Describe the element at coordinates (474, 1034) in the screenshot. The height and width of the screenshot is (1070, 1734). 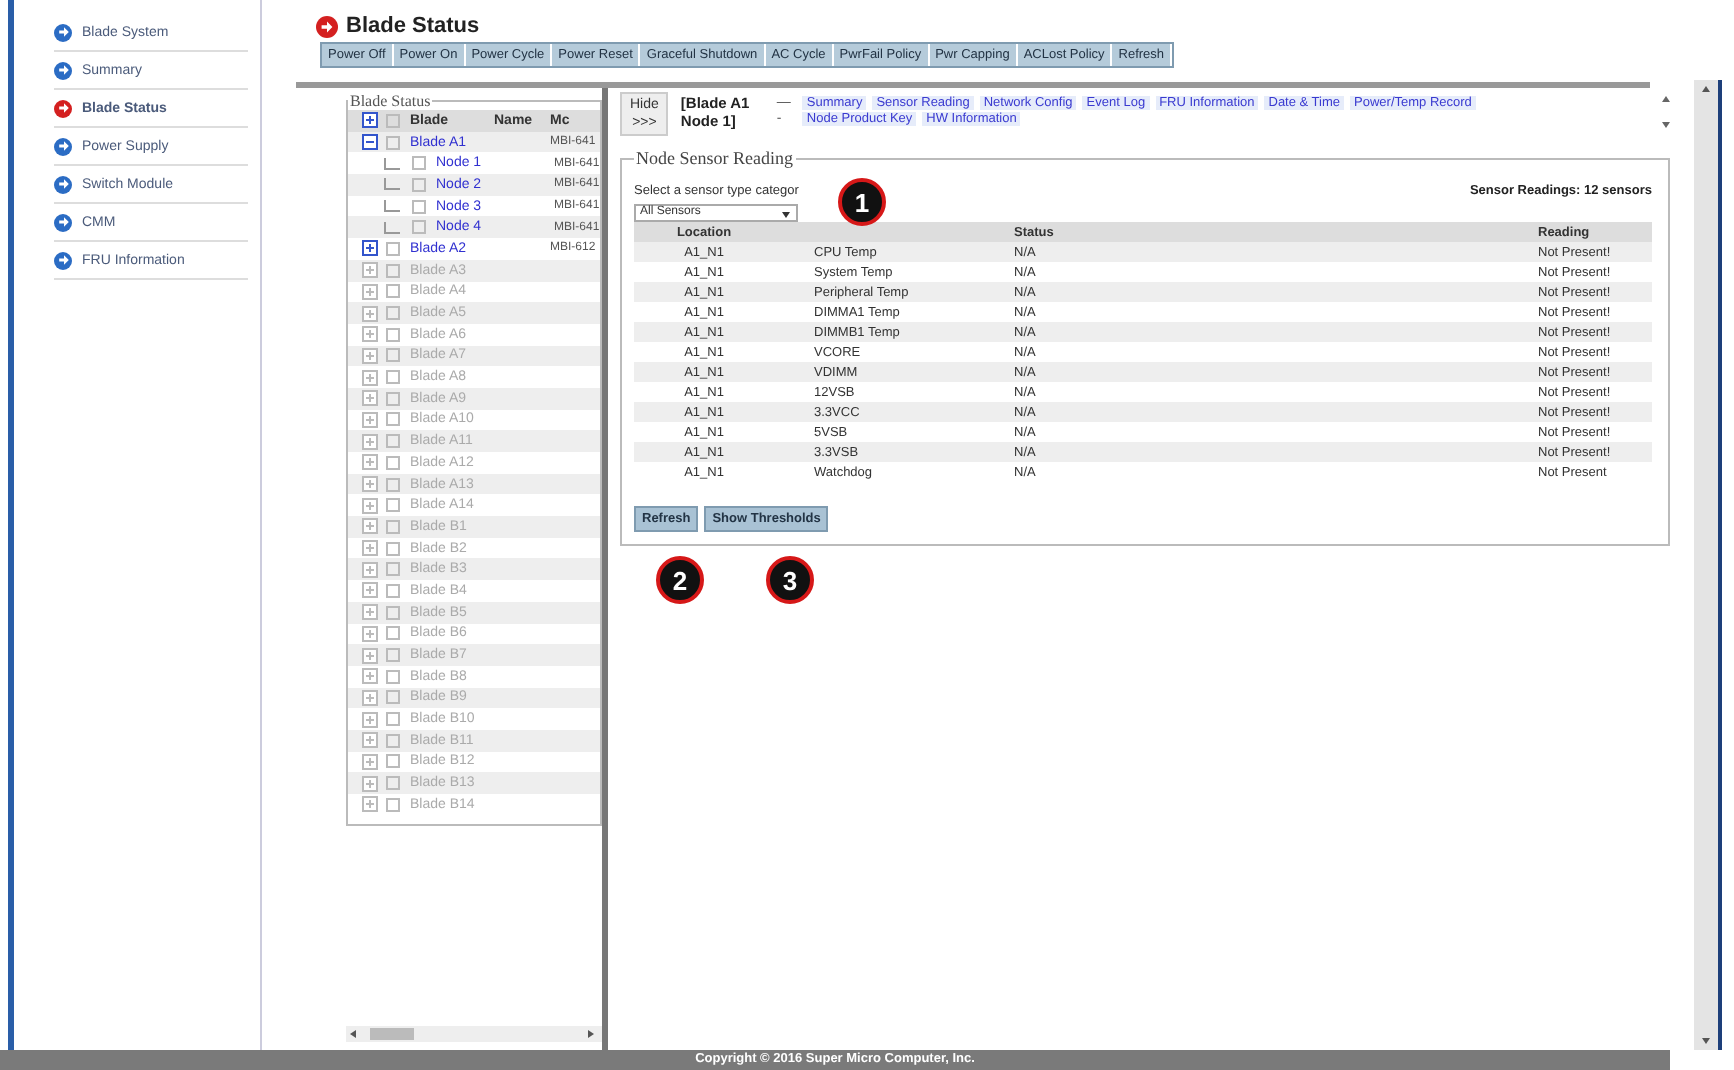
I see `horizontal-scrollbar` at that location.